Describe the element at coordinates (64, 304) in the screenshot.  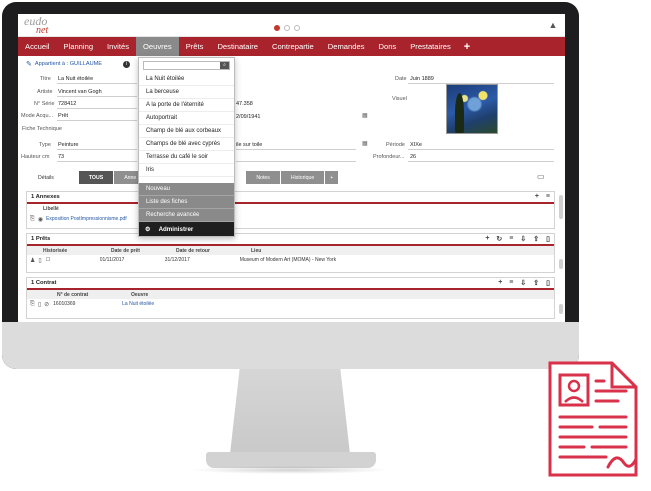
I see `contrat-number: 16010369` at that location.